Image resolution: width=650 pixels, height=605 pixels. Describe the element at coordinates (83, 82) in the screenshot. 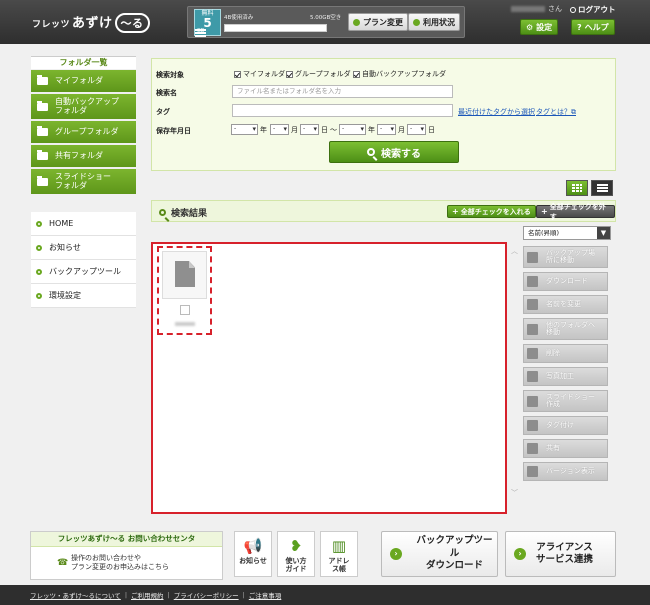

I see `sidebar-folder-my: マイフォルダ` at that location.